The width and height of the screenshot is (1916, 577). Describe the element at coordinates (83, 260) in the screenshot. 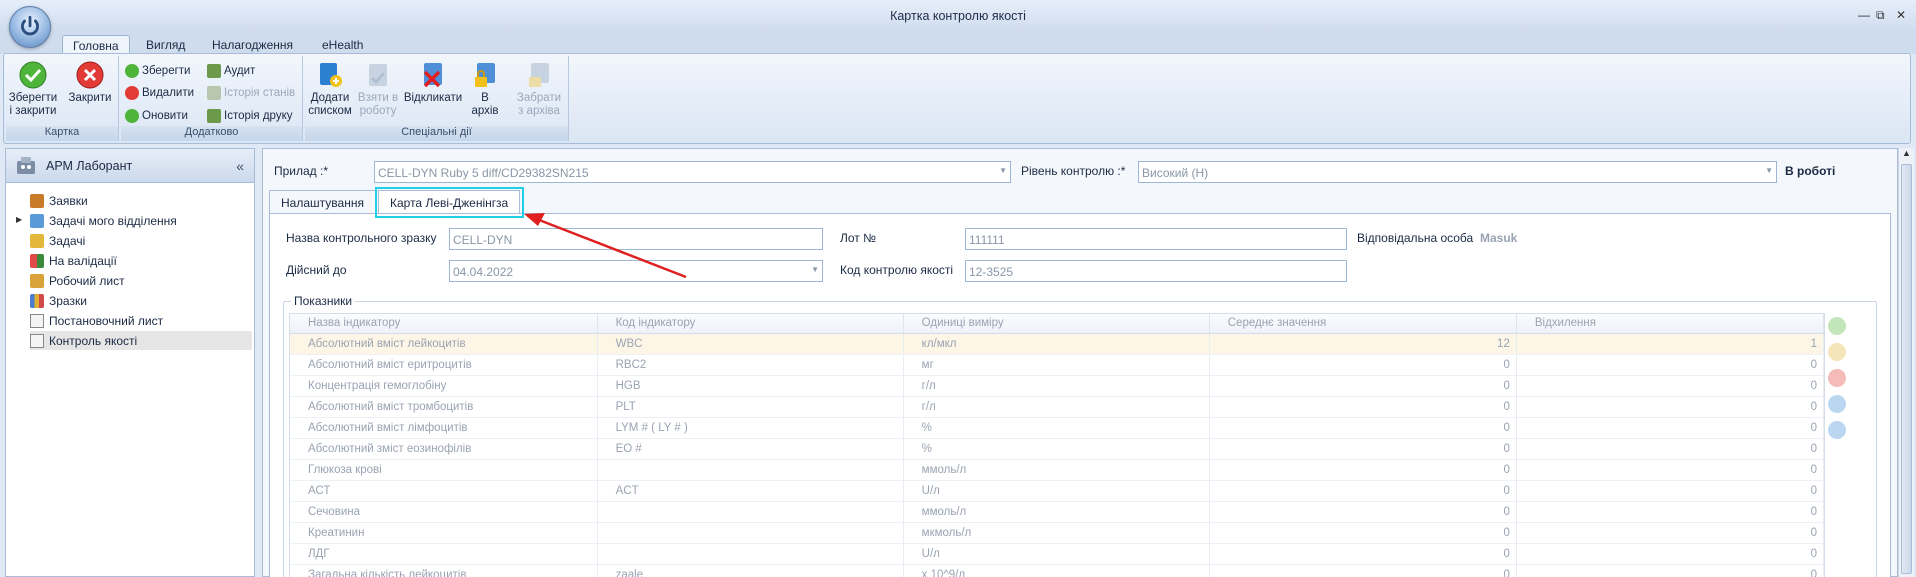

I see `nav-item-label: На валідації` at that location.